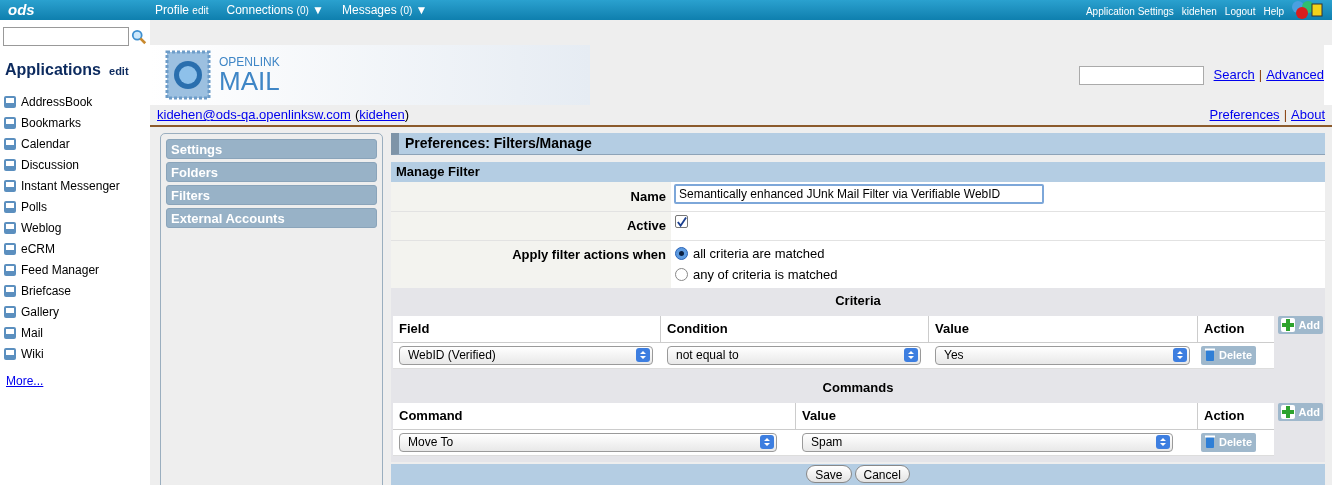 Image resolution: width=1332 pixels, height=485 pixels. Describe the element at coordinates (531, 264) in the screenshot. I see `field-label: Apply filter actions when` at that location.